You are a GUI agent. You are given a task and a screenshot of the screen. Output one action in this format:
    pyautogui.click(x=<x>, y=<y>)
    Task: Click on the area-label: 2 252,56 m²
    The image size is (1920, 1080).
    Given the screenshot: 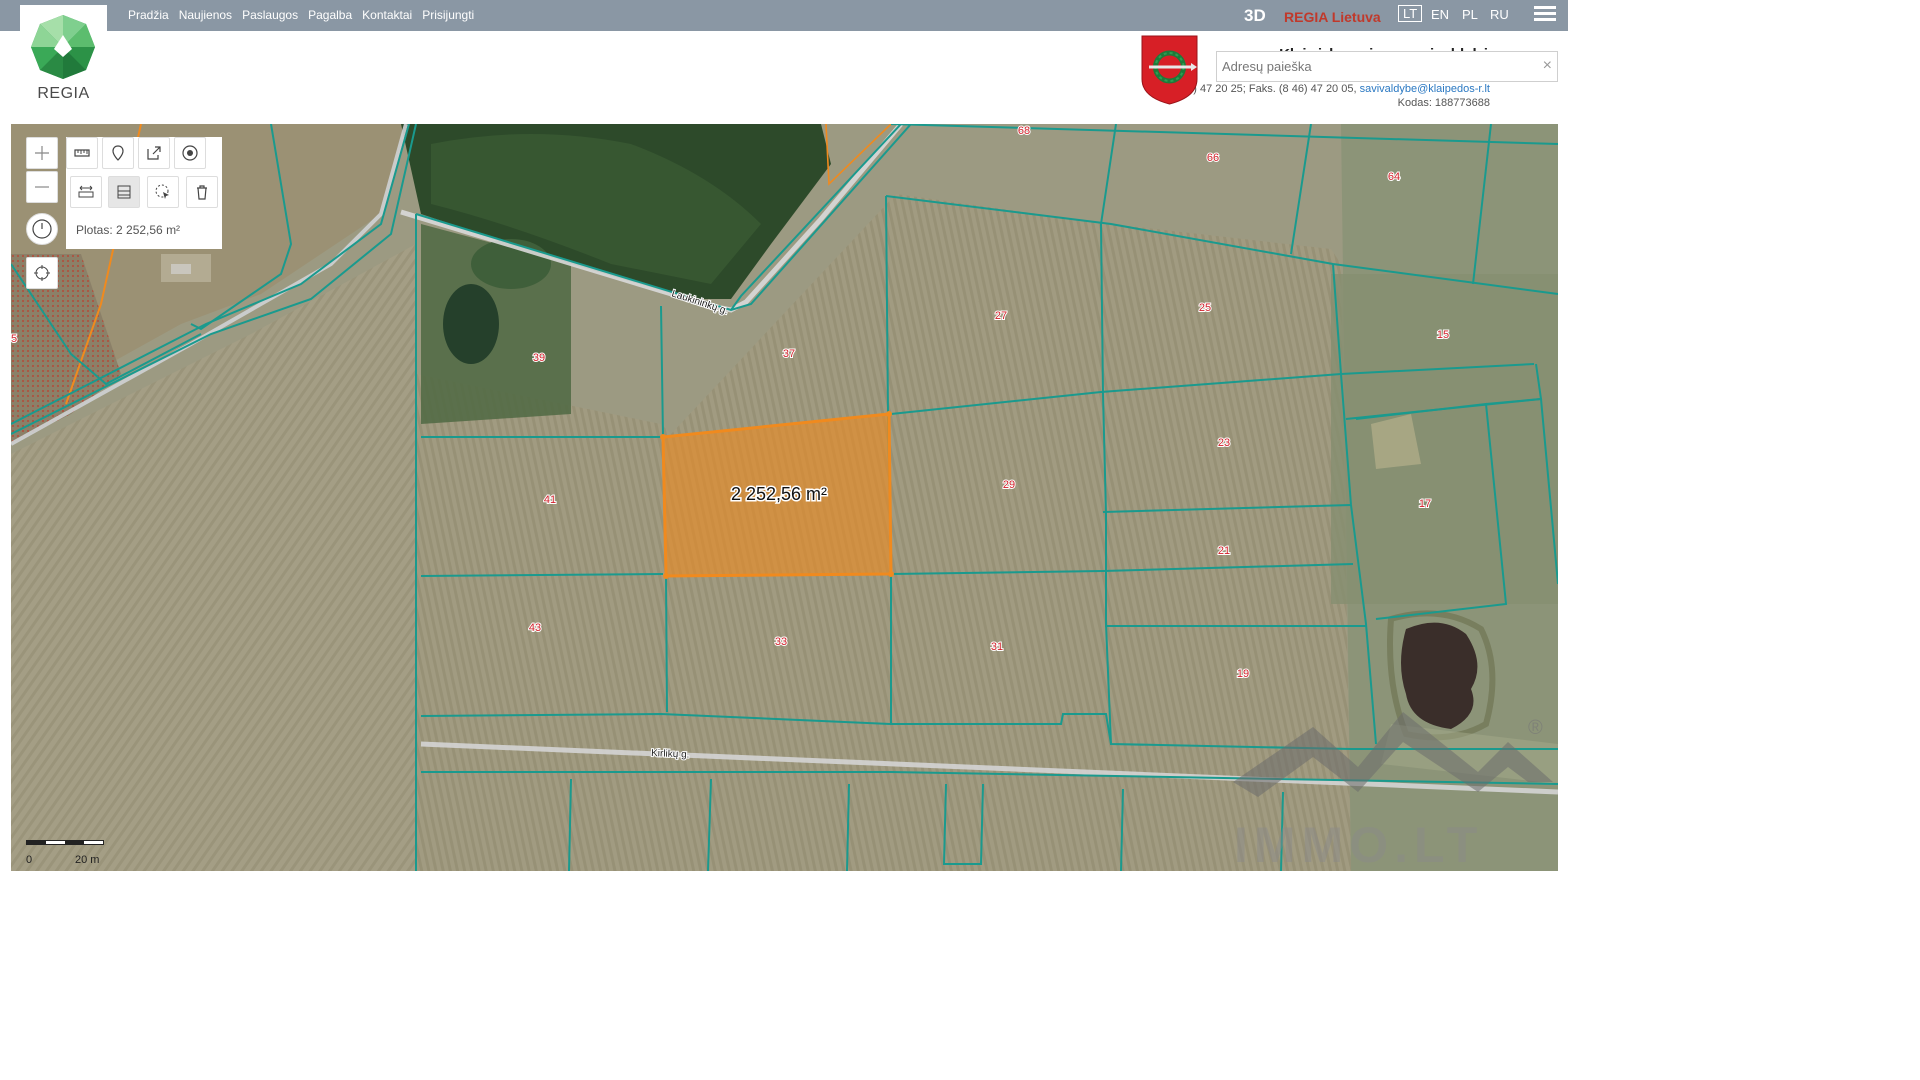 What is the action you would take?
    pyautogui.click(x=779, y=494)
    